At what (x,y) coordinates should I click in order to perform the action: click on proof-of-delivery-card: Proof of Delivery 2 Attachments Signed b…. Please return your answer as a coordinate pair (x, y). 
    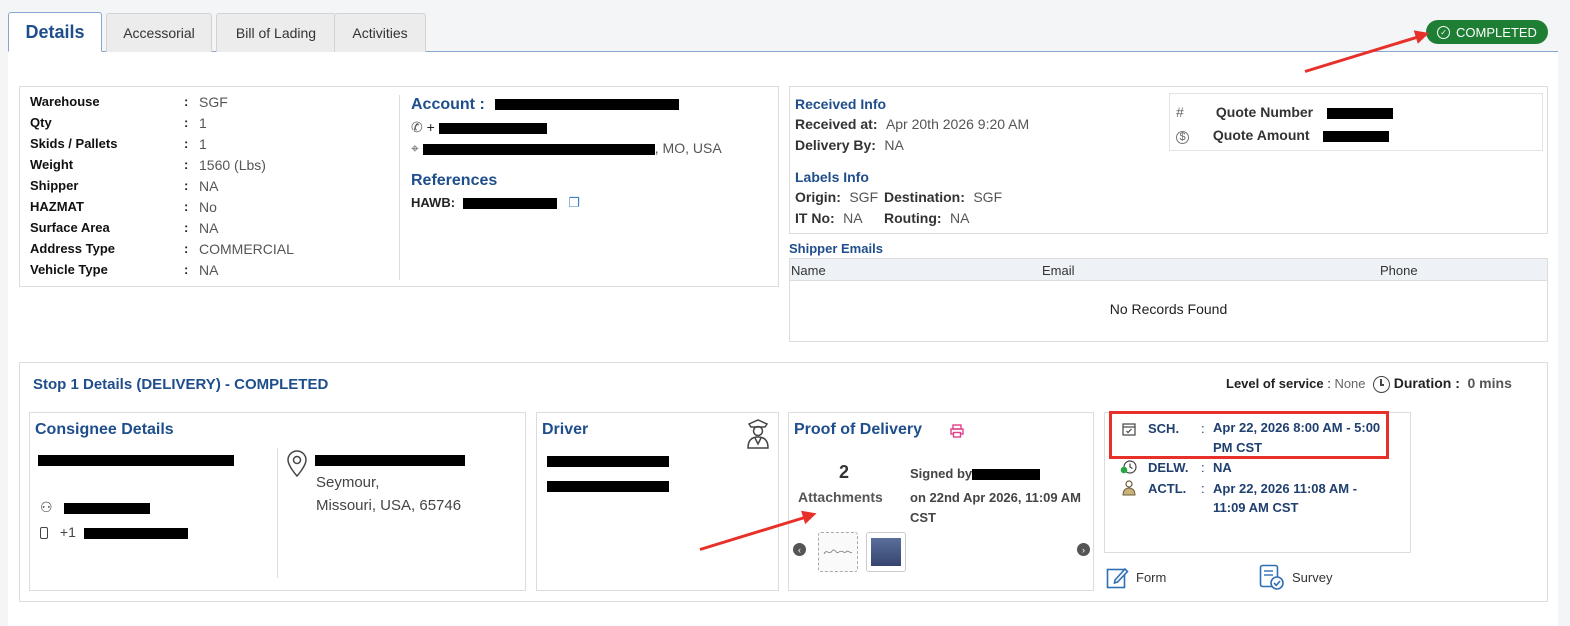
    Looking at the image, I should click on (941, 501).